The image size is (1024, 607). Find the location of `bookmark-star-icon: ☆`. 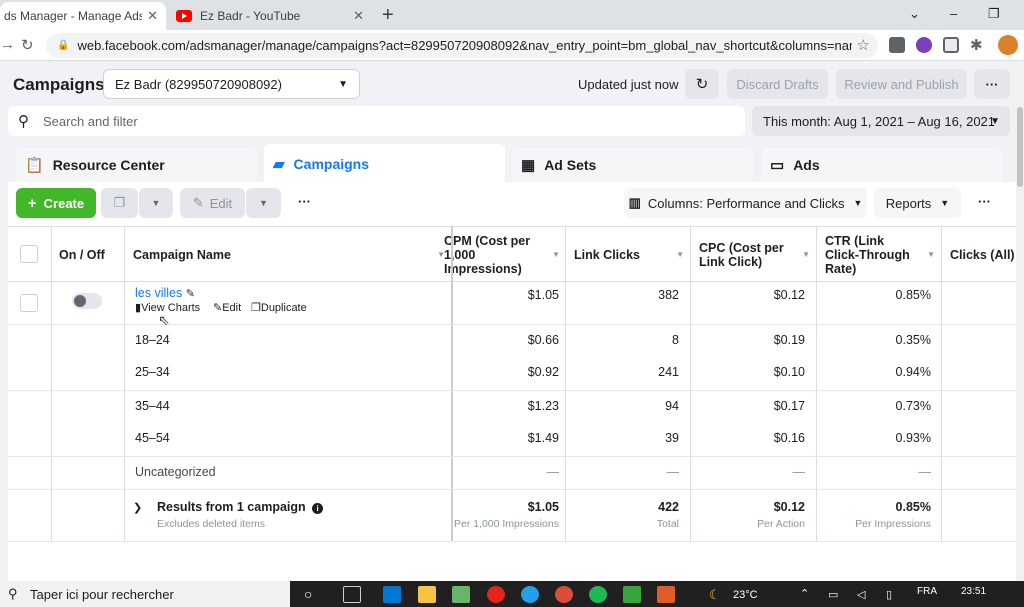

bookmark-star-icon: ☆ is located at coordinates (863, 45).